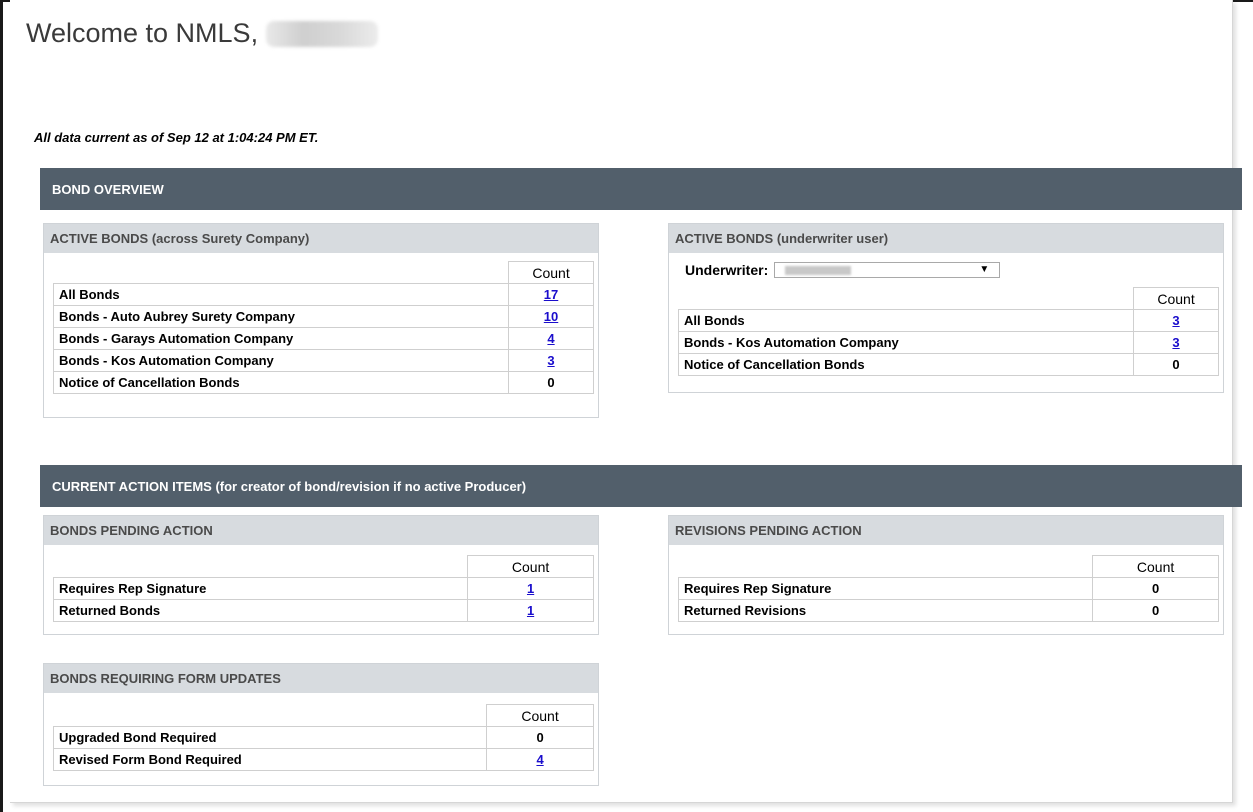 Image resolution: width=1253 pixels, height=812 pixels. I want to click on row-count: 17, so click(551, 294).